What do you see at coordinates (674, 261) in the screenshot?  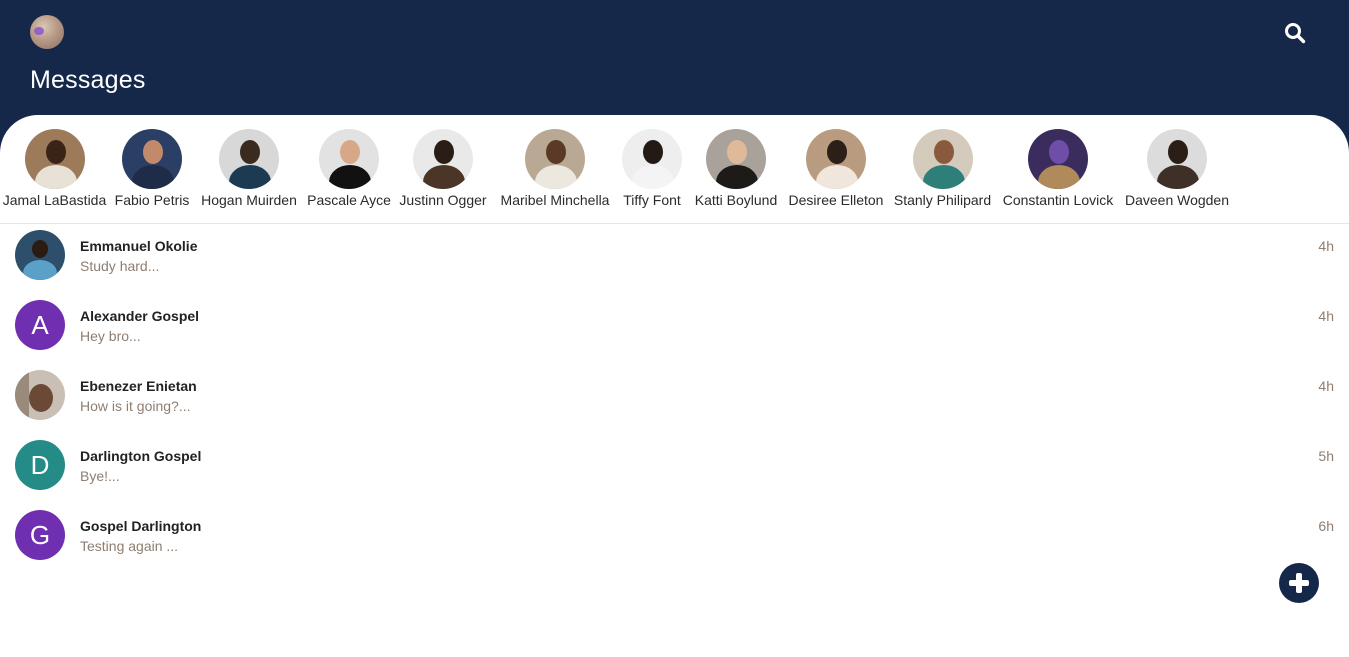 I see `conversation-item: Emmanuel Okolie Study hard... 4h` at bounding box center [674, 261].